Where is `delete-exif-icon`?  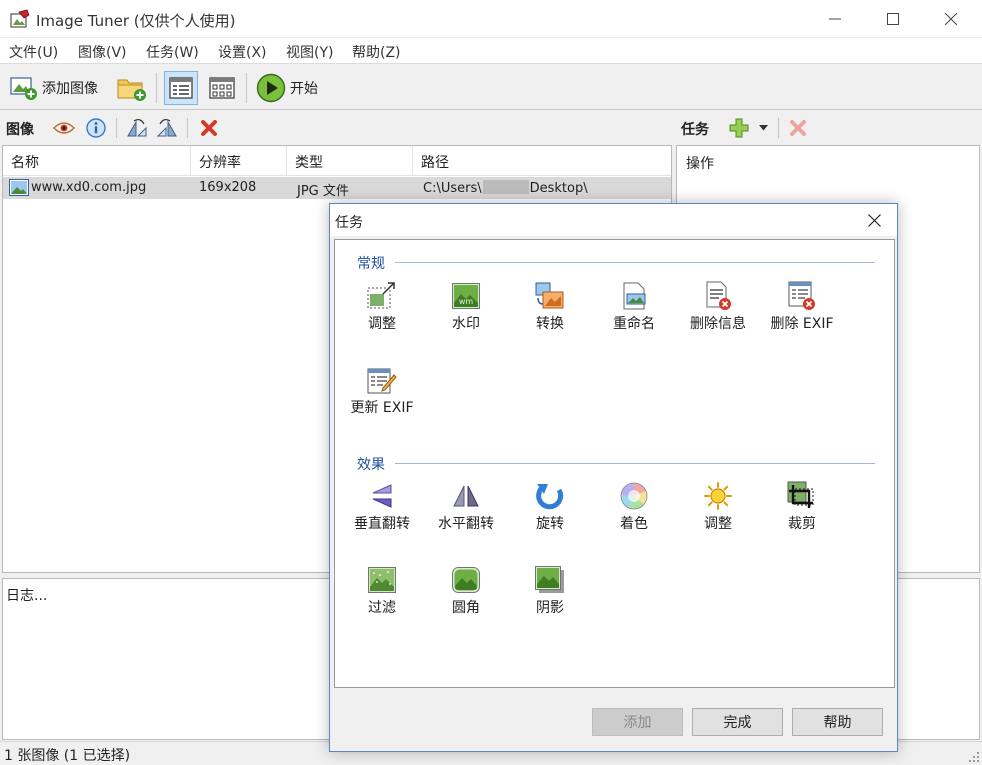
delete-exif-icon is located at coordinates (802, 296).